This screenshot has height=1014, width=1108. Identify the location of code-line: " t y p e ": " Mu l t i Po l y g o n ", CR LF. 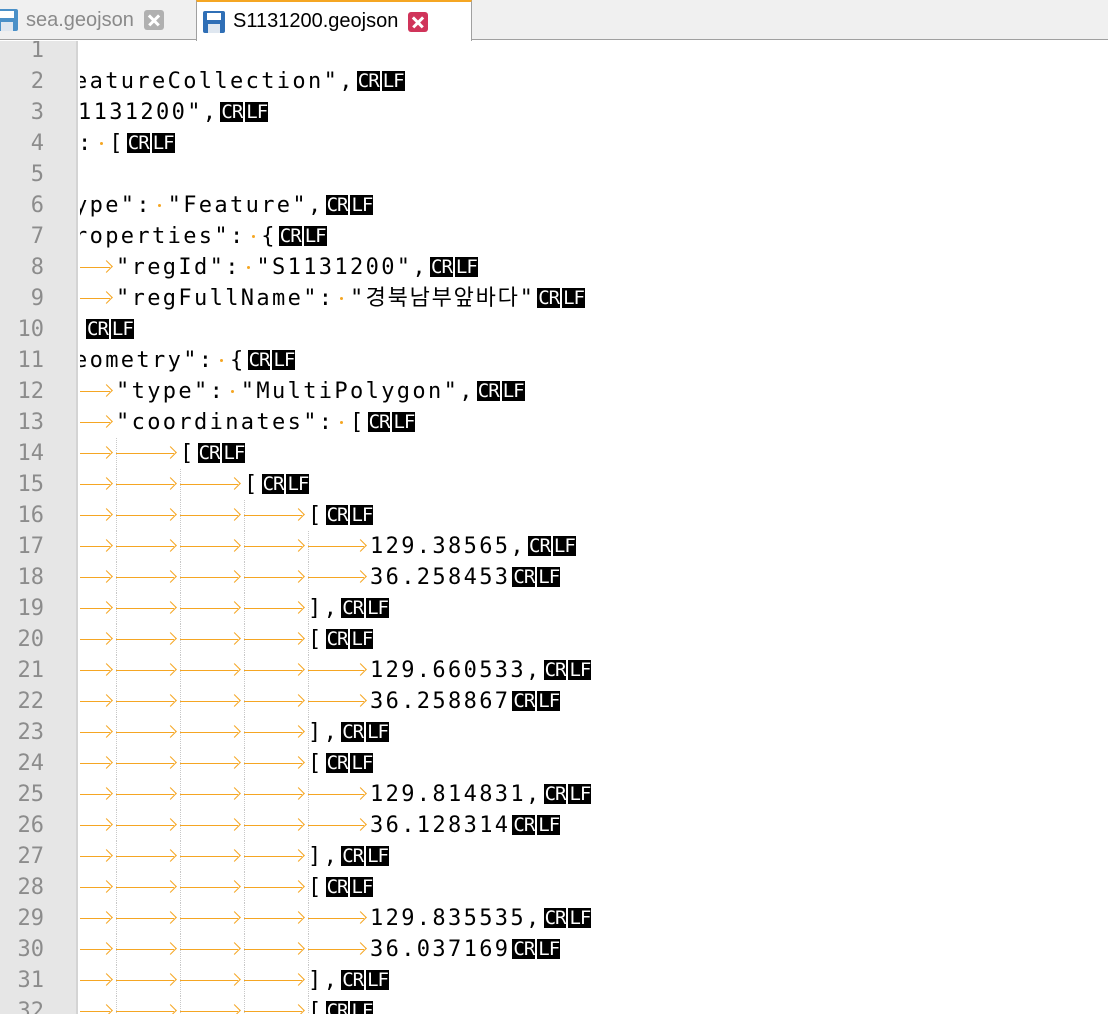
(594, 391).